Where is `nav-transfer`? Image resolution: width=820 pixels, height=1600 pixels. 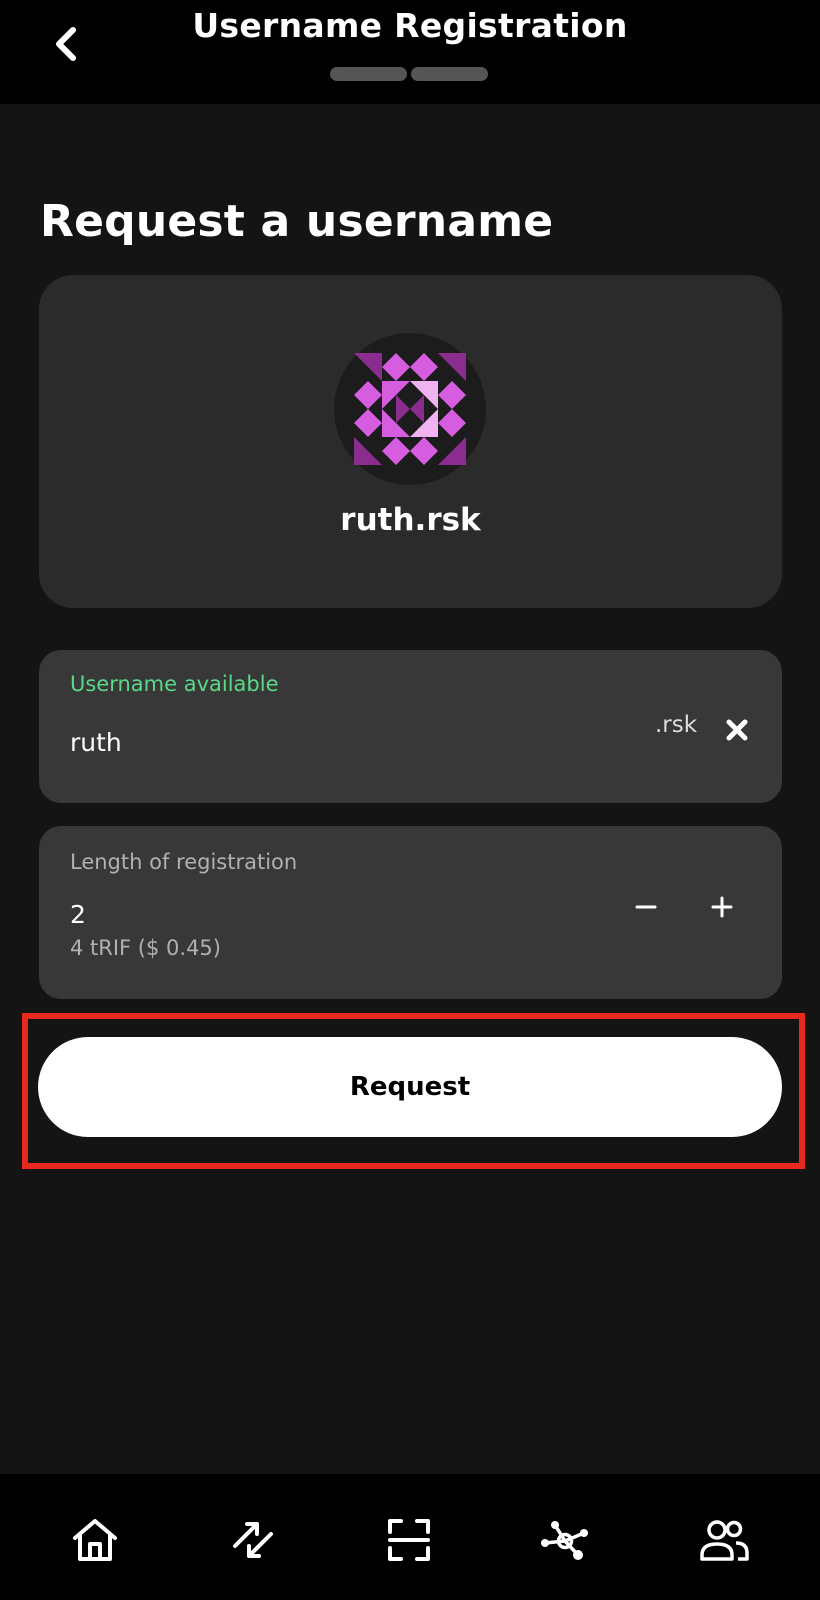
nav-transfer is located at coordinates (253, 1540).